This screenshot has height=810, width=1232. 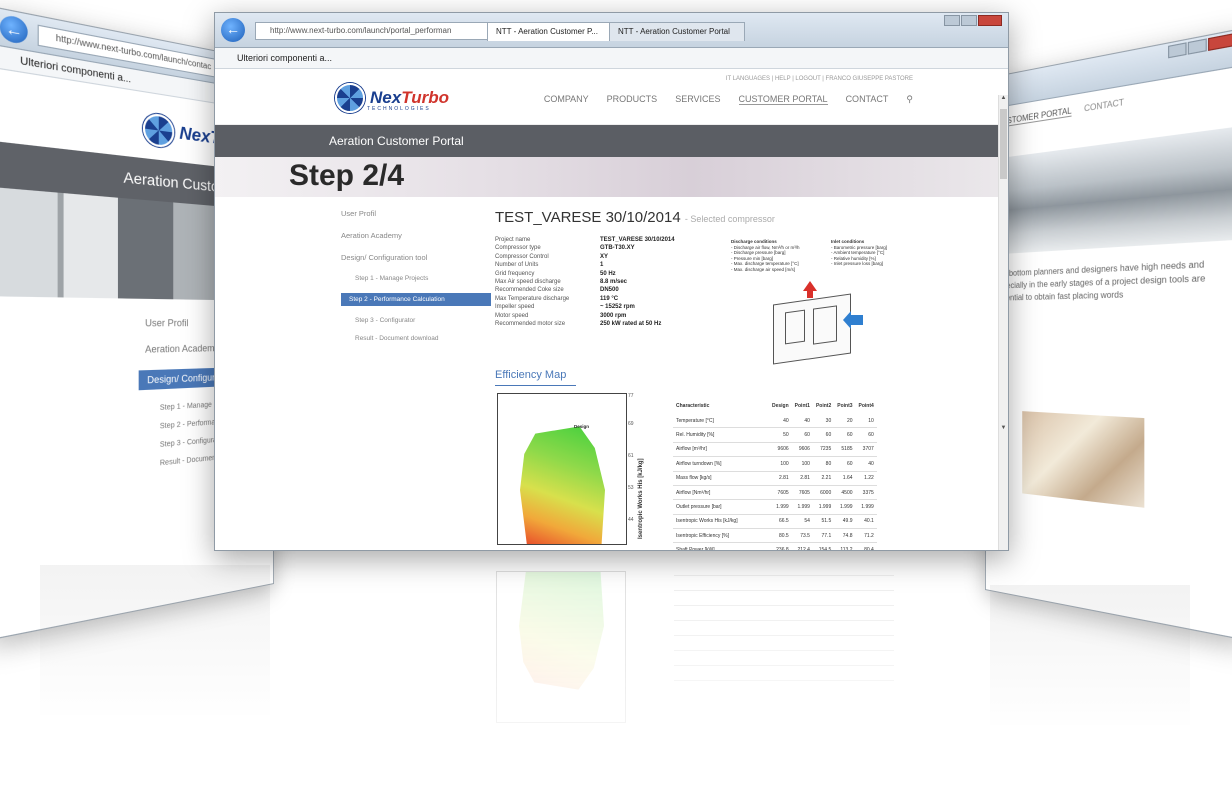 I want to click on project-subtitle-text: Selected compressor, so click(x=732, y=219).